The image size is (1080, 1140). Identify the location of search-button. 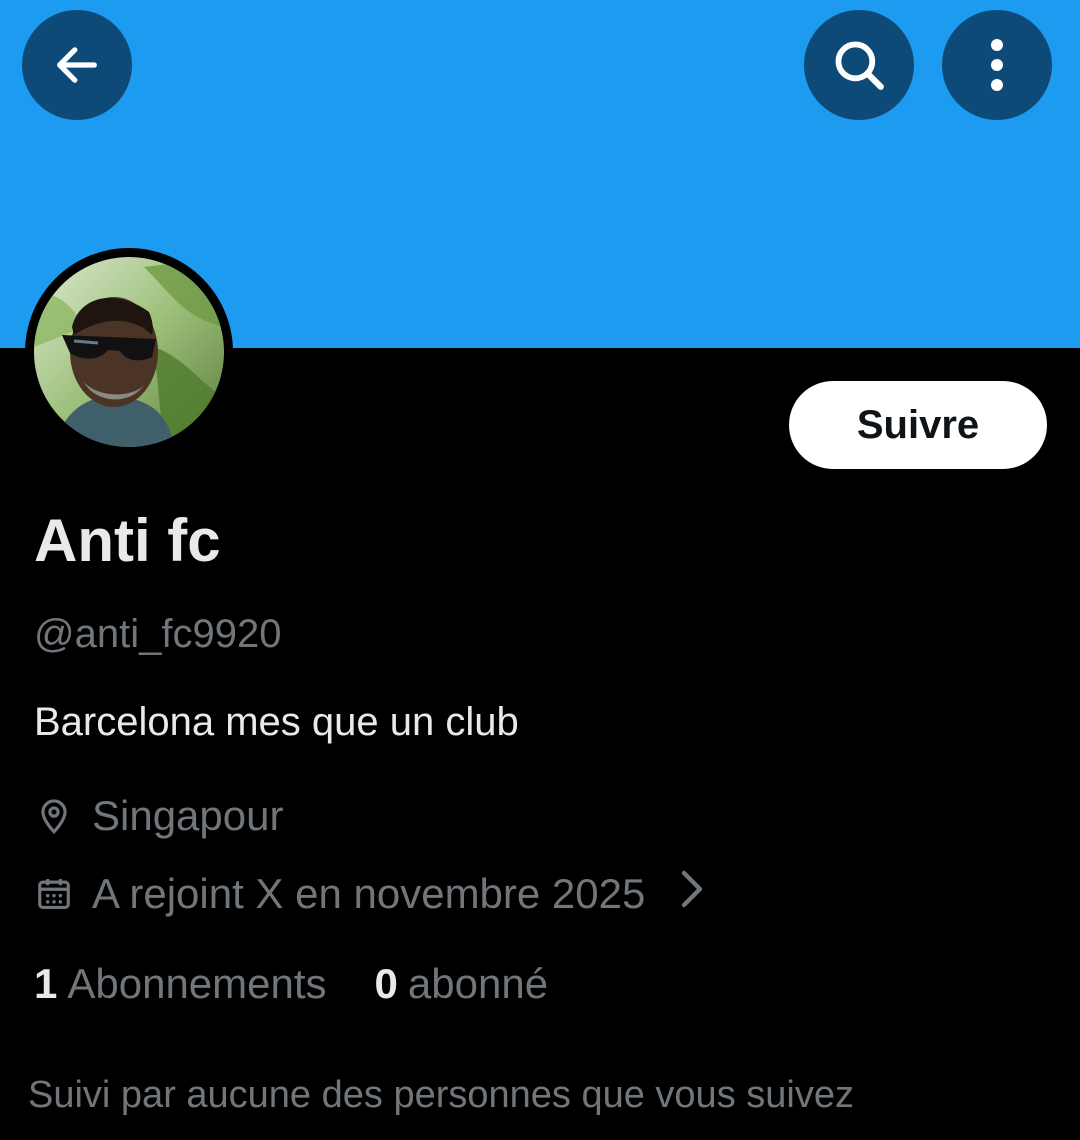
(859, 65).